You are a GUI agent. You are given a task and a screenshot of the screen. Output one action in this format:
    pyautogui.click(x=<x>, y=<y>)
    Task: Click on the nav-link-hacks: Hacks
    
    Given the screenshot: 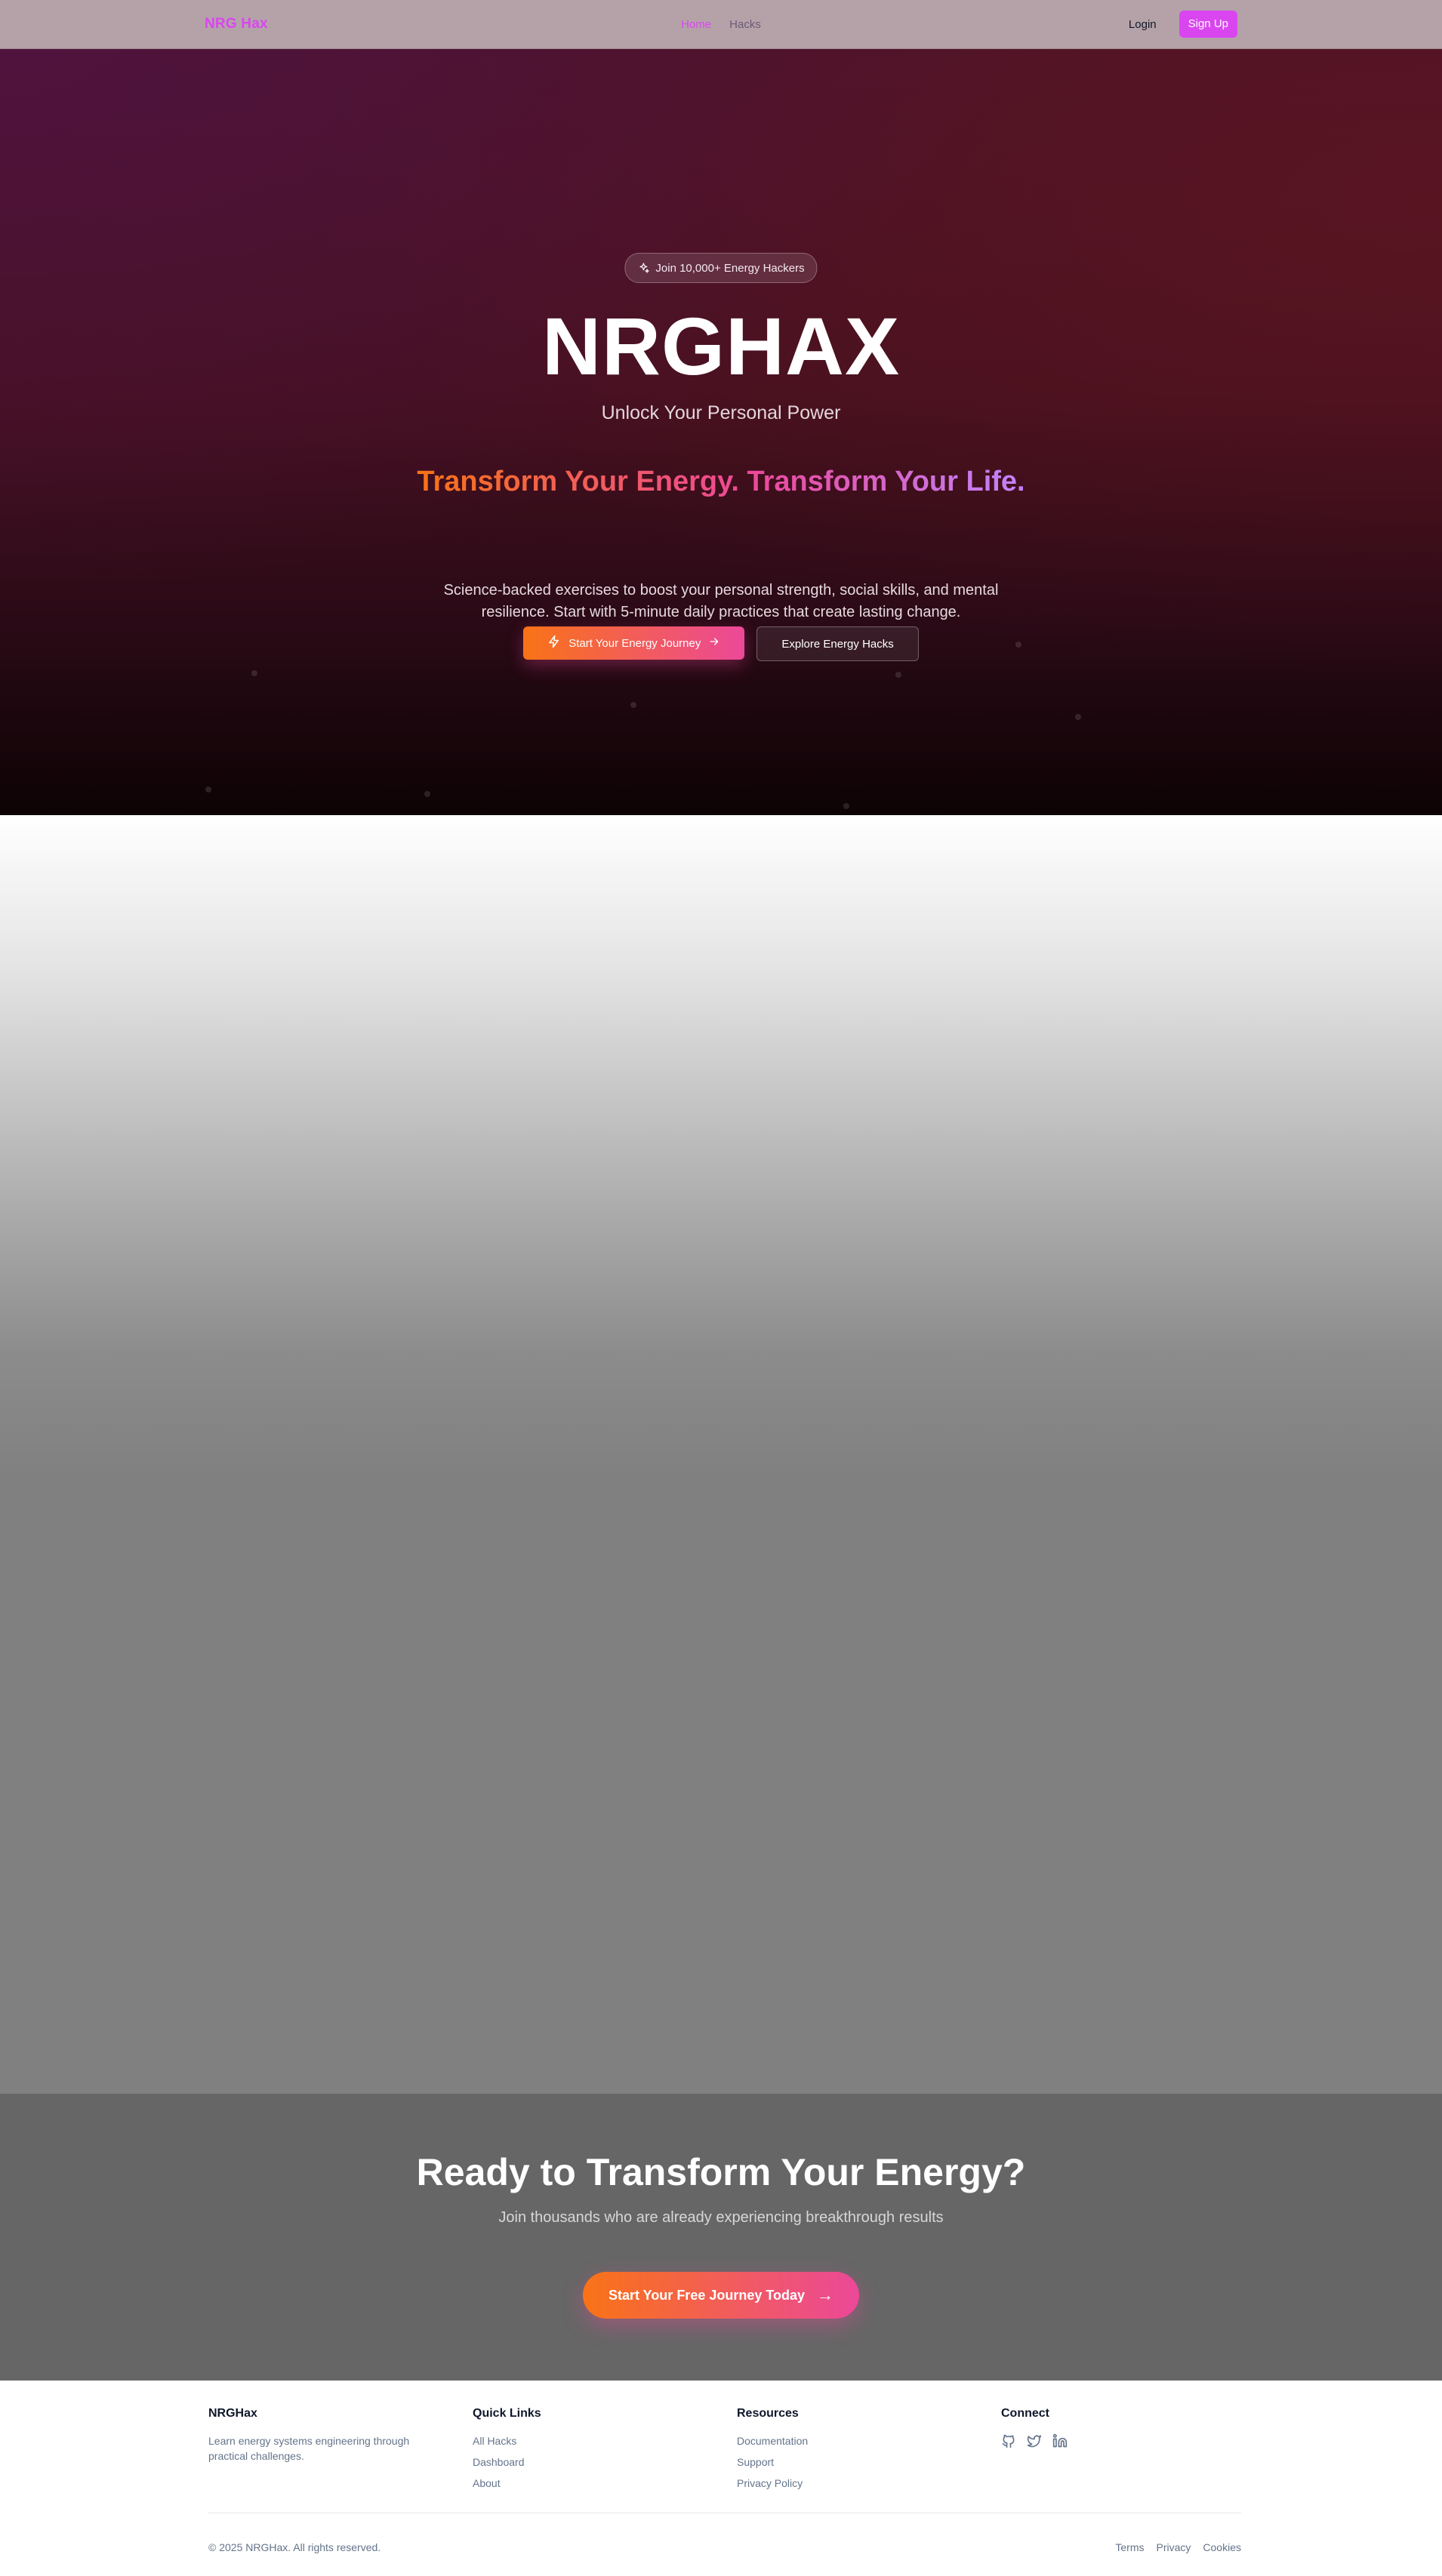 What is the action you would take?
    pyautogui.click(x=745, y=25)
    